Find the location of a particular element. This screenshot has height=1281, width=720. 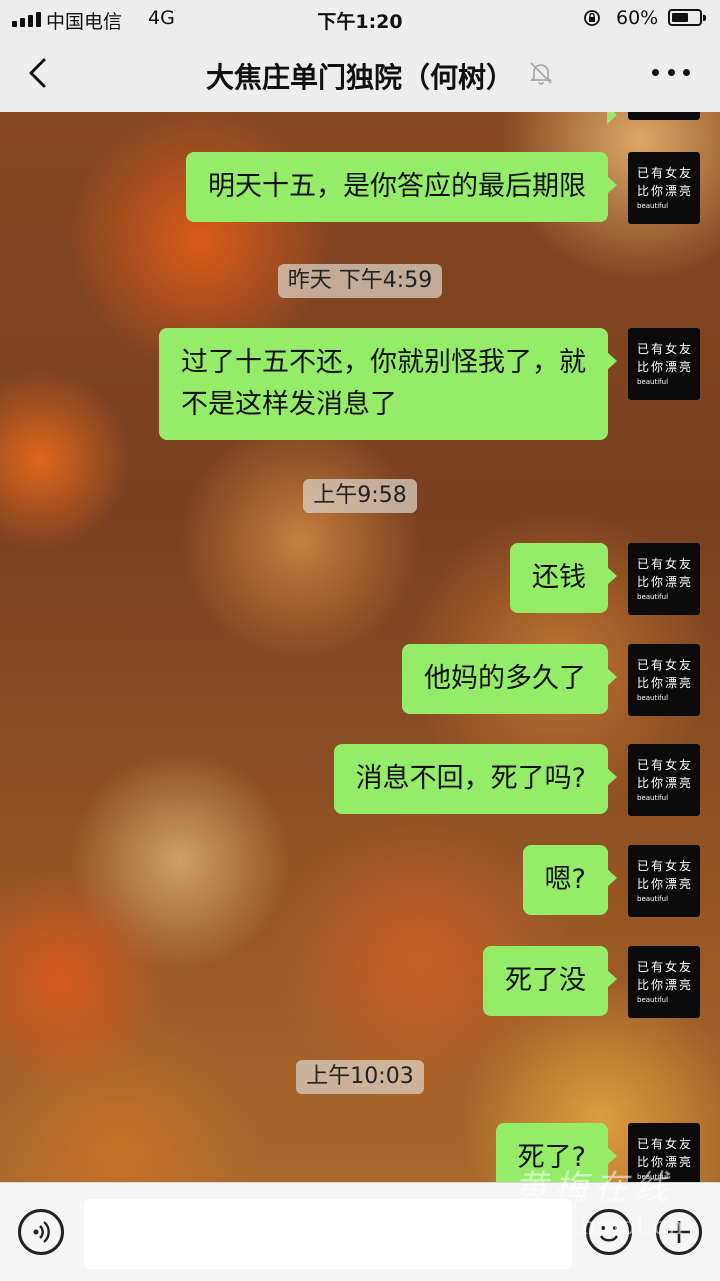

more-icon is located at coordinates (671, 72).